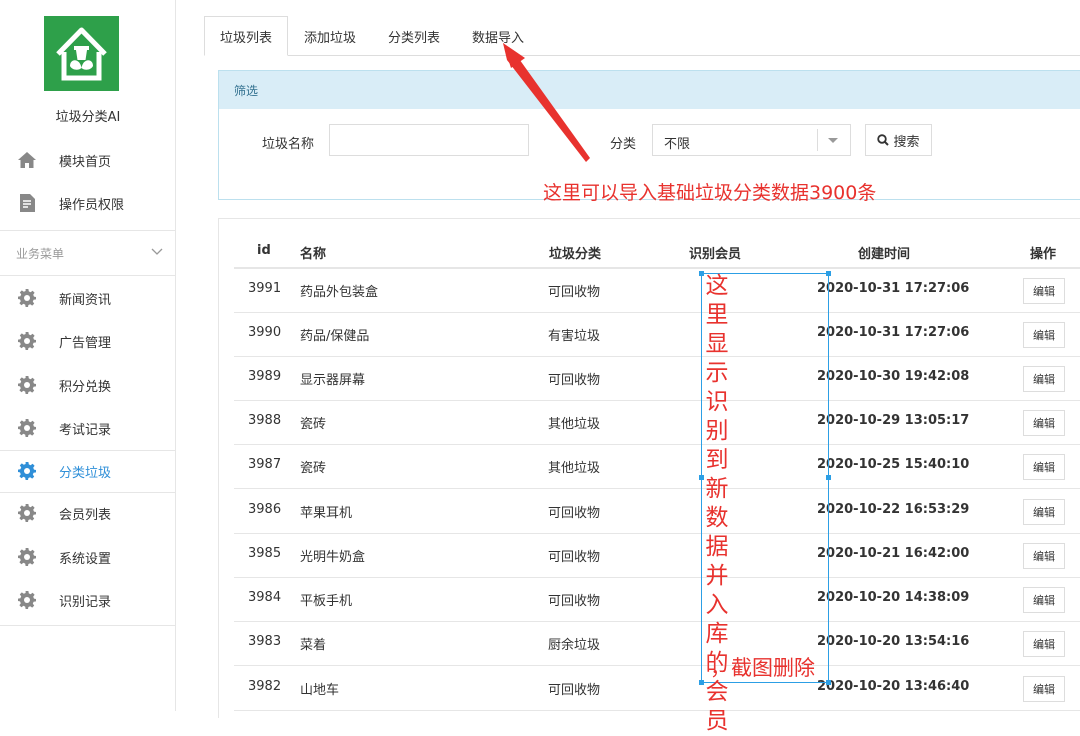  What do you see at coordinates (87, 557) in the screenshot?
I see `sidebar-item-settings: 系统设置` at bounding box center [87, 557].